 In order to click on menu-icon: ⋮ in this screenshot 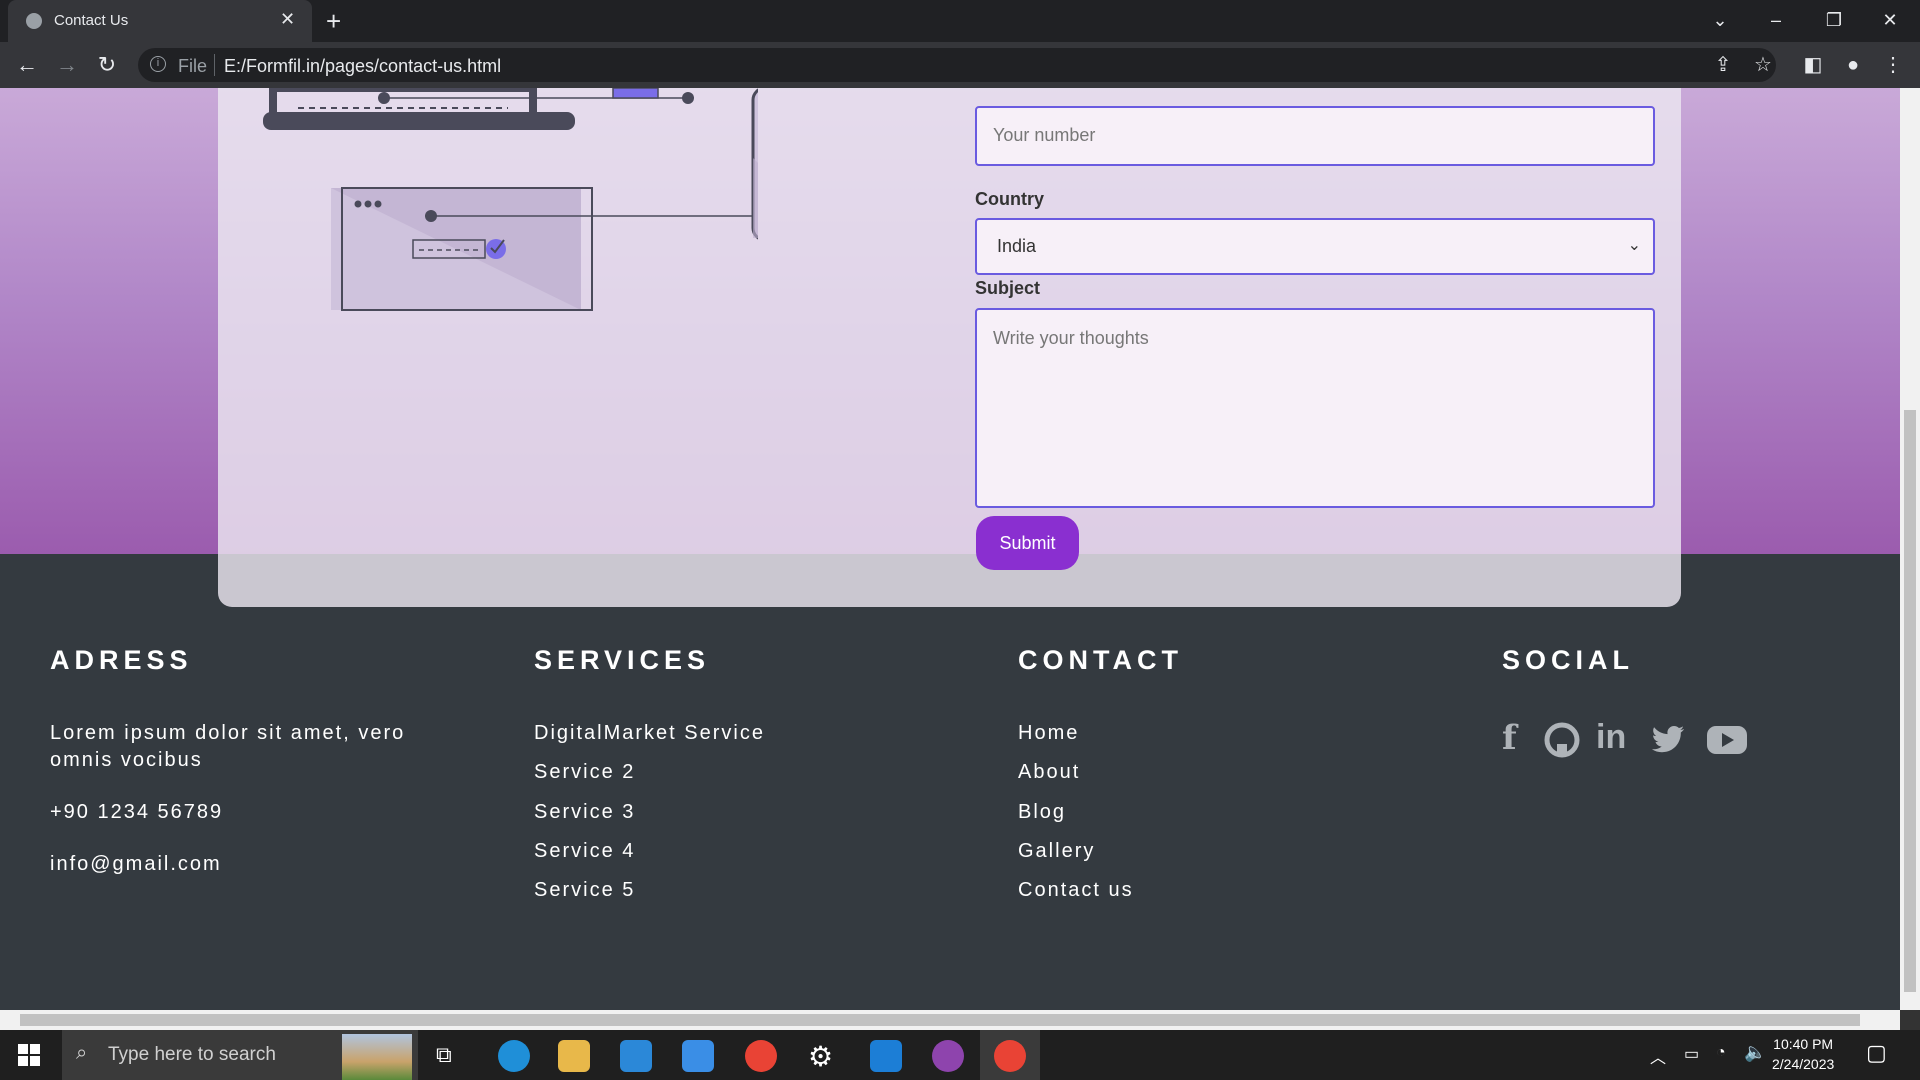, I will do `click(1893, 65)`.